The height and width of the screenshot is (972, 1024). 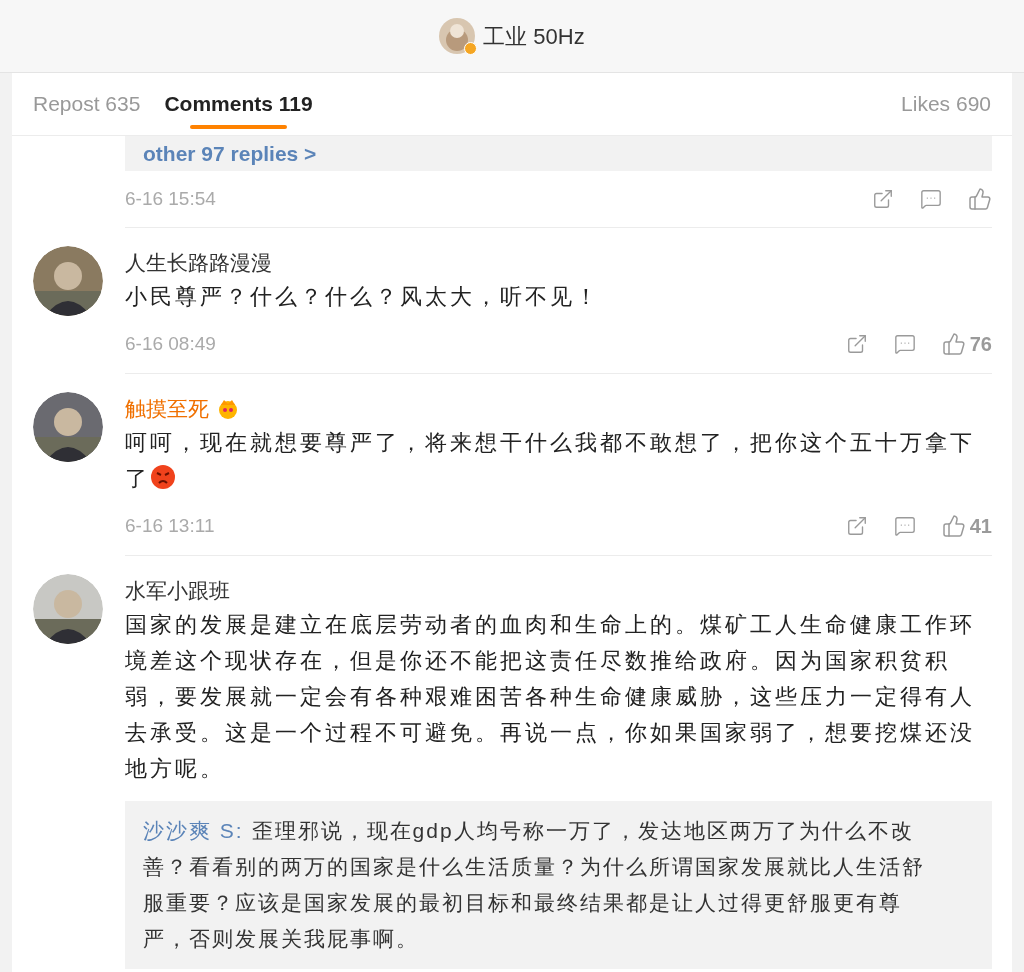 What do you see at coordinates (193, 830) in the screenshot?
I see `reply-author: 沙沙爽 S:` at bounding box center [193, 830].